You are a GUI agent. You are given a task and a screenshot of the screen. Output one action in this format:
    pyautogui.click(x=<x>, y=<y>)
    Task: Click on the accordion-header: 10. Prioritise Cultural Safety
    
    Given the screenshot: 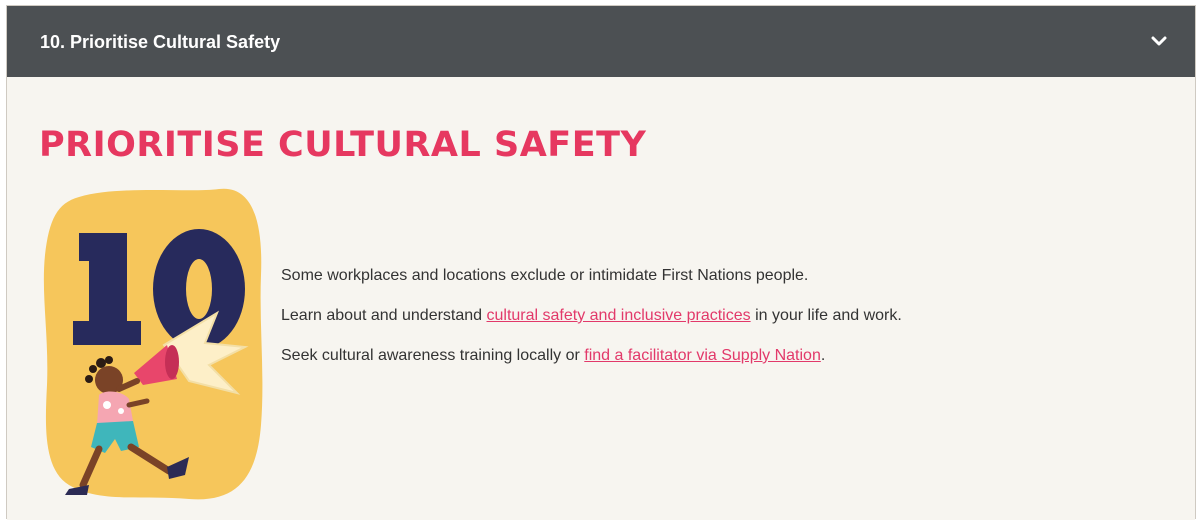 What is the action you would take?
    pyautogui.click(x=601, y=41)
    